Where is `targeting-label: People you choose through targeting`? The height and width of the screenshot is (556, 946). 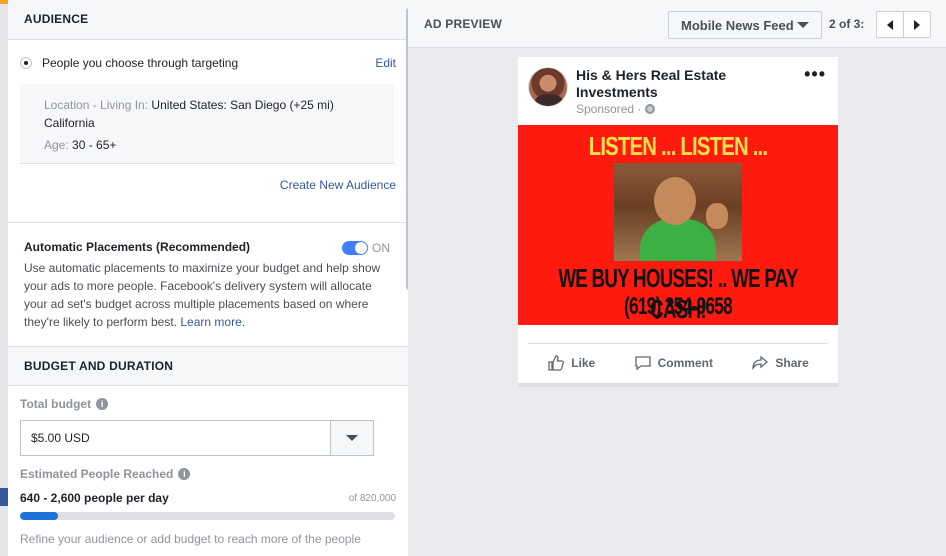
targeting-label: People you choose through targeting is located at coordinates (140, 63).